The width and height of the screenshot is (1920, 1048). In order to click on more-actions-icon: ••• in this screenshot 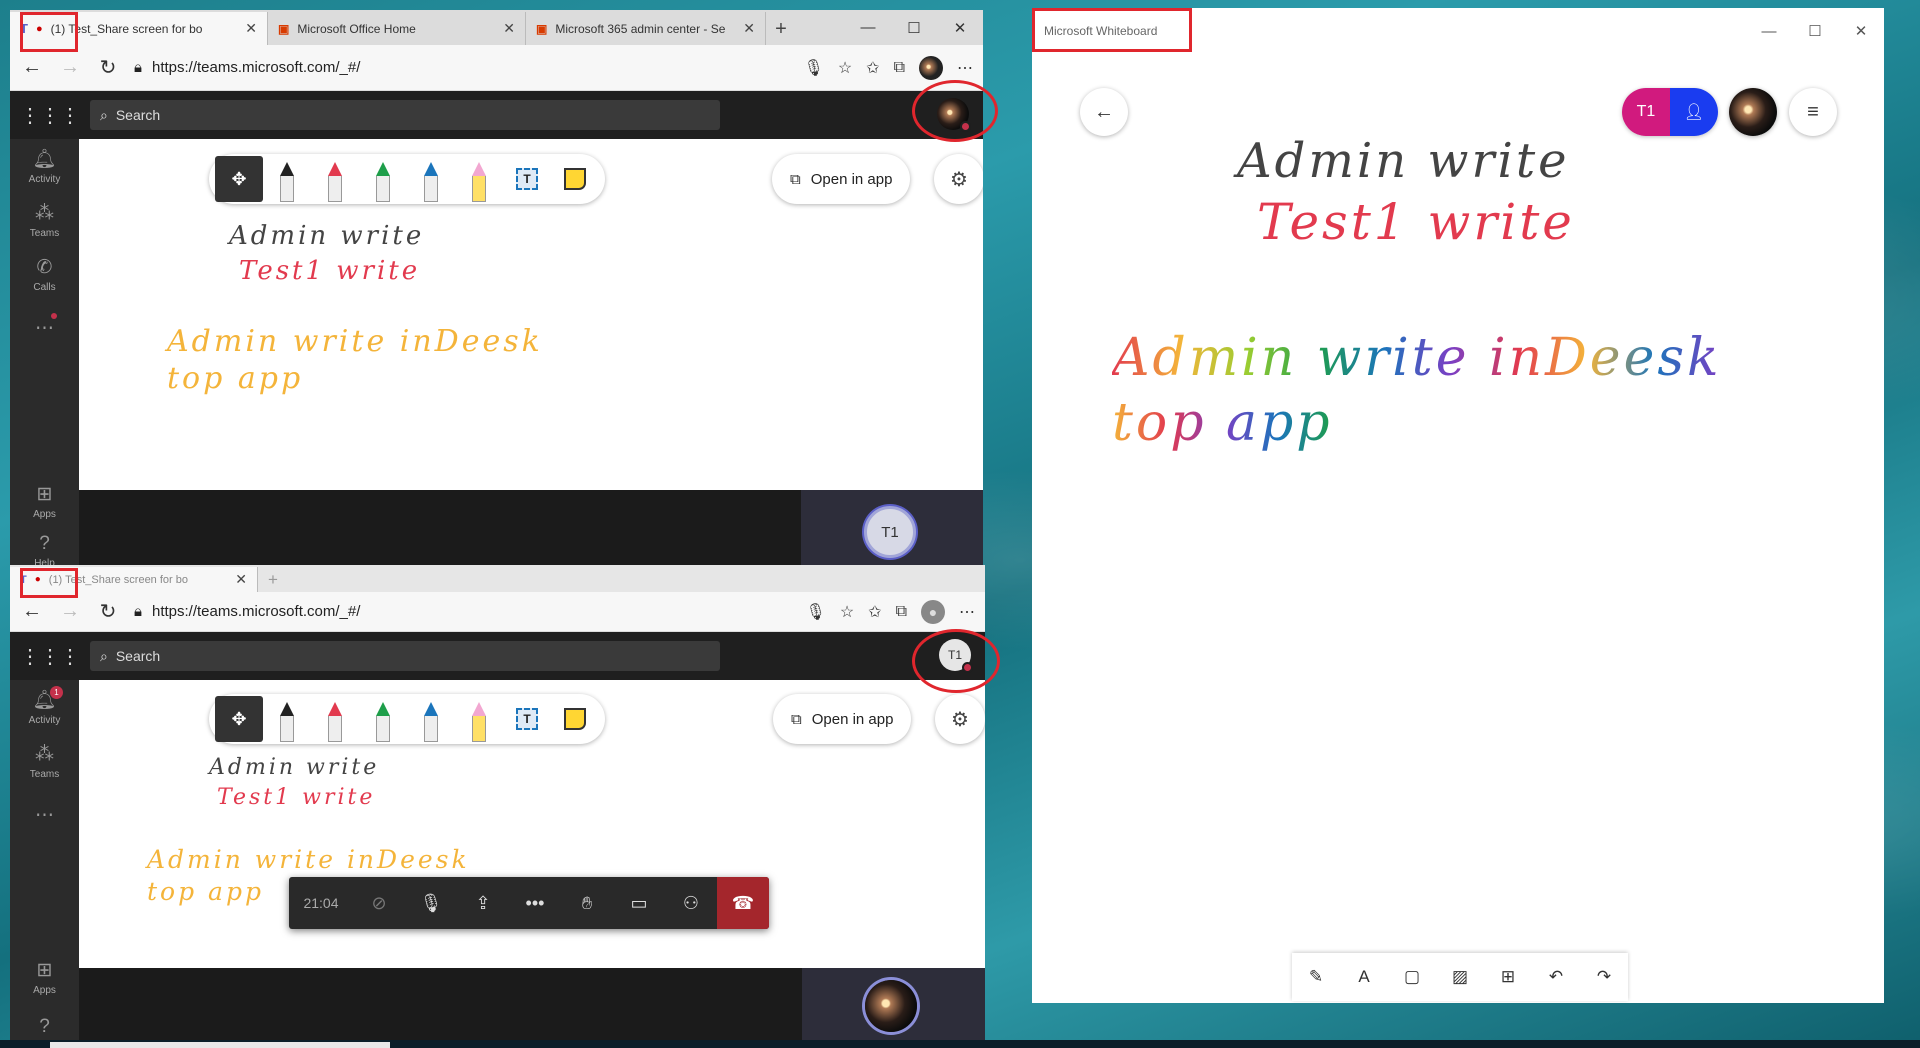, I will do `click(535, 903)`.